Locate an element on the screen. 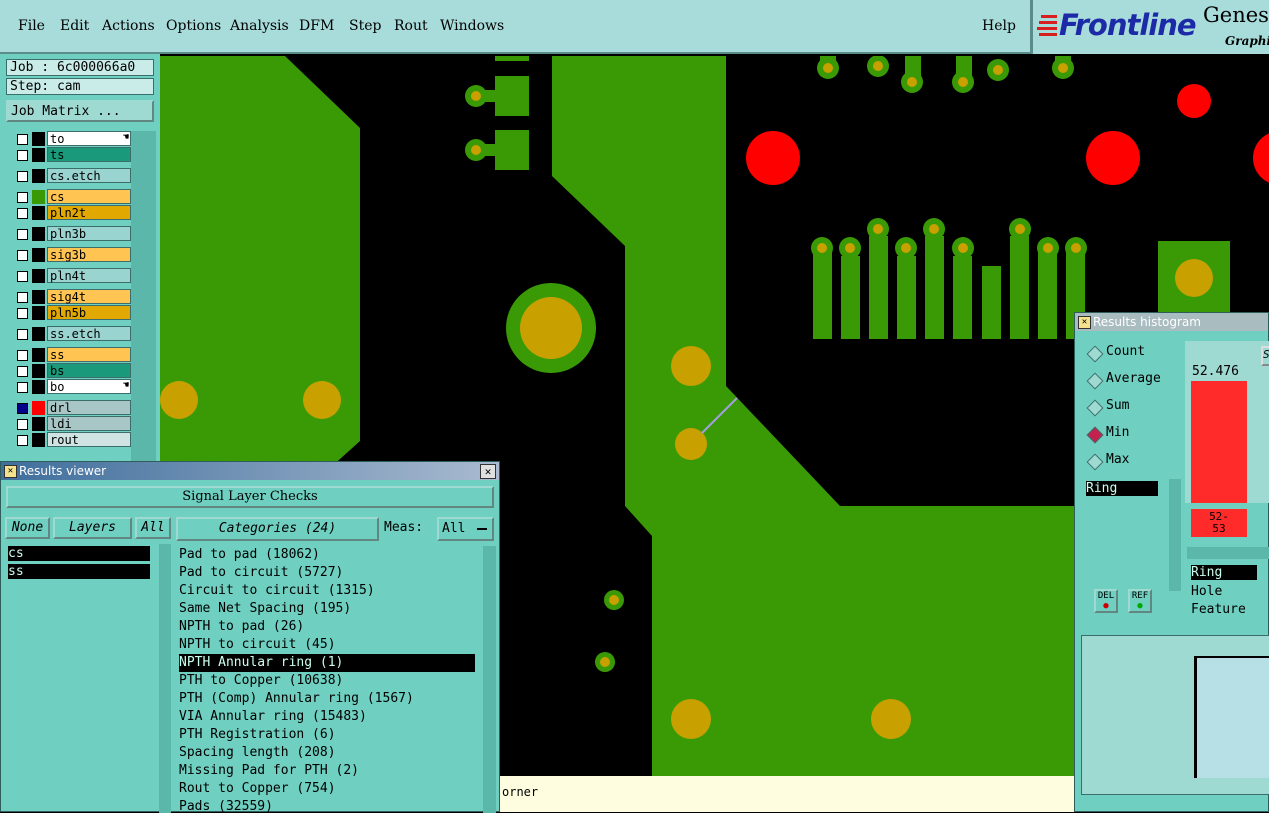 The width and height of the screenshot is (1269, 813). category-item: Spacing length (208) is located at coordinates (327, 753).